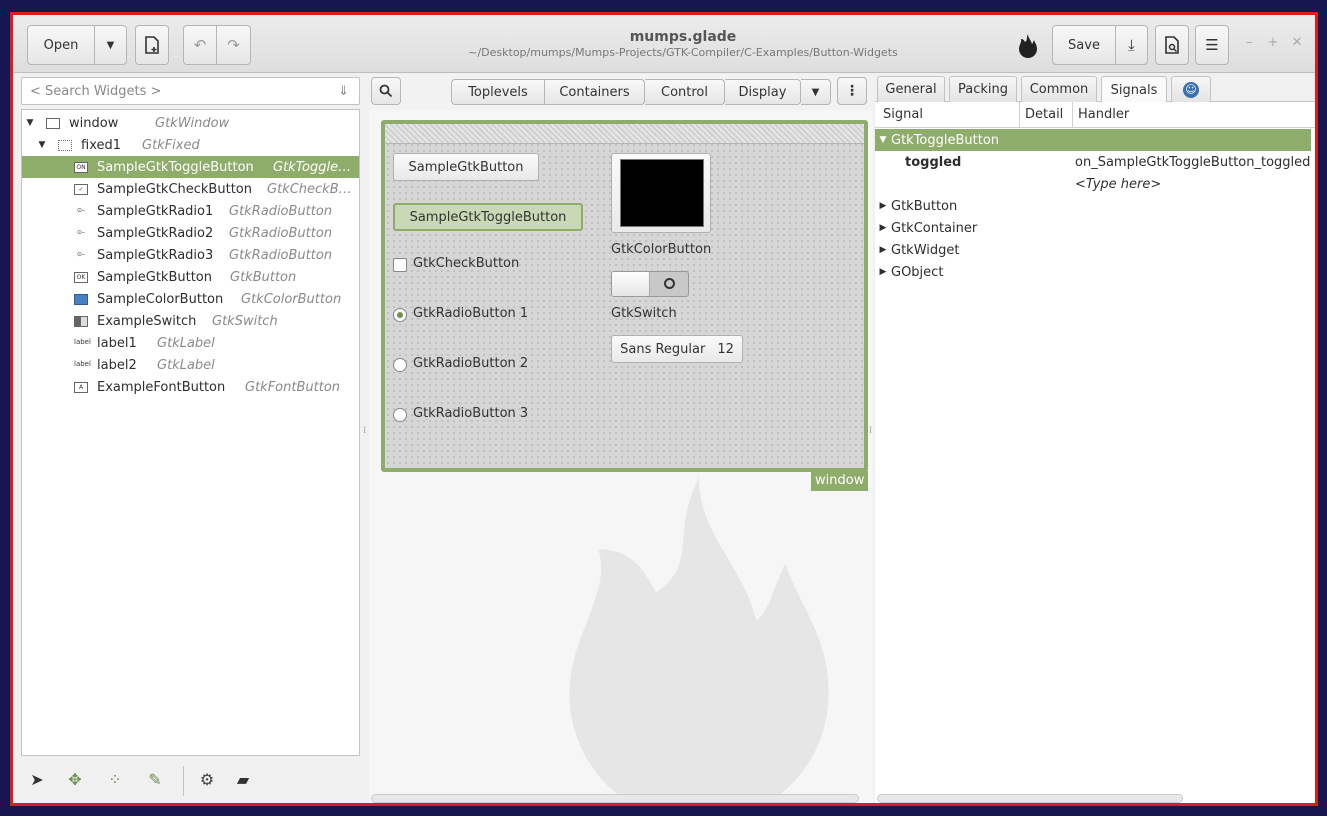 This screenshot has width=1327, height=816. I want to click on search-widgets-input: < Search Widgets > ⇓, so click(190, 91).